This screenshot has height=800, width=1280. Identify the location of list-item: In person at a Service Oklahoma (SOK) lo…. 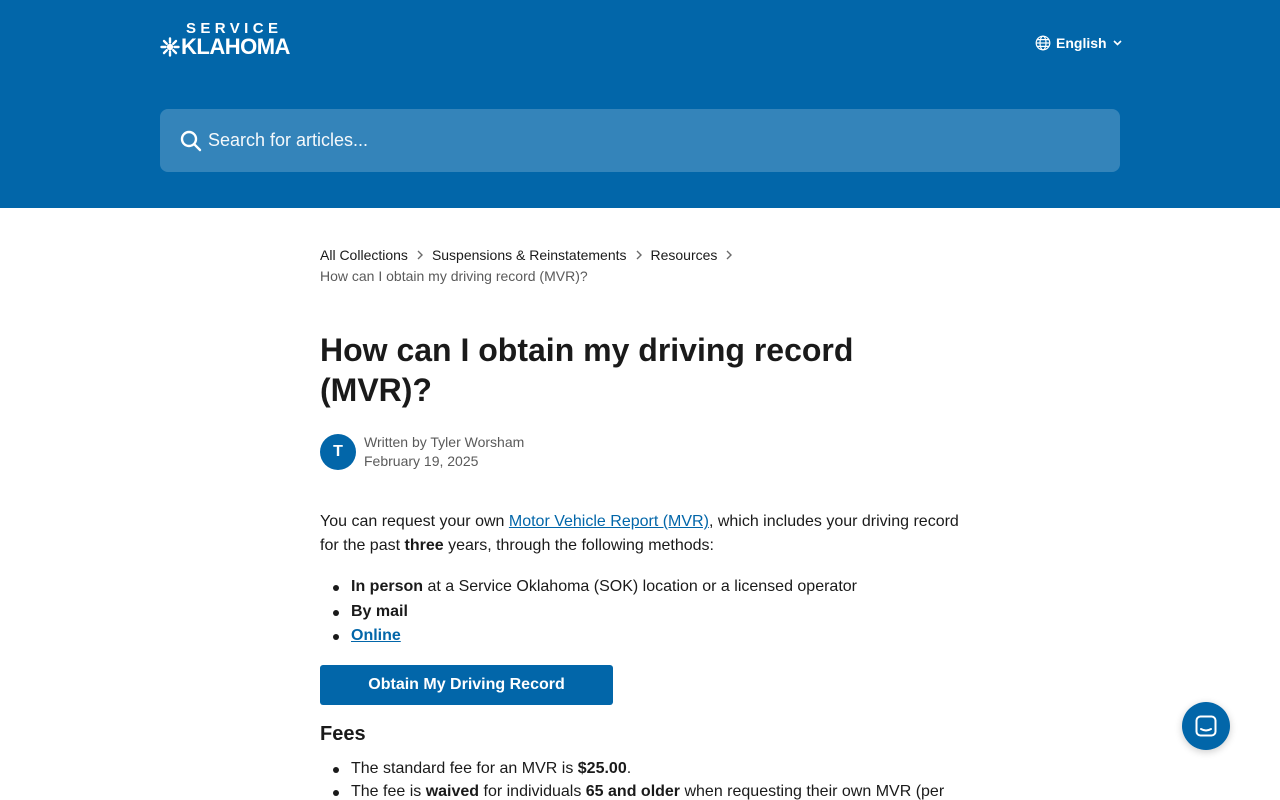
(645, 587).